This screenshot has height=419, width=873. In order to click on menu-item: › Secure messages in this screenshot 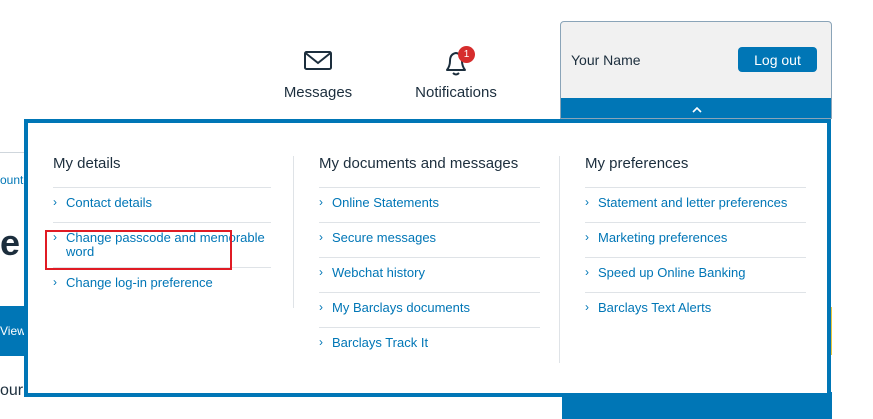, I will do `click(429, 240)`.